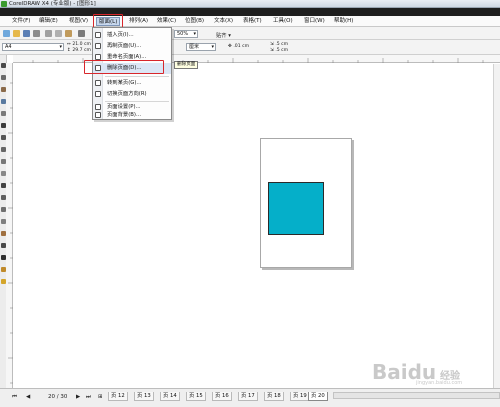 The width and height of the screenshot is (500, 407). Describe the element at coordinates (78, 397) in the screenshot. I see `next-page-icon: ▶` at that location.